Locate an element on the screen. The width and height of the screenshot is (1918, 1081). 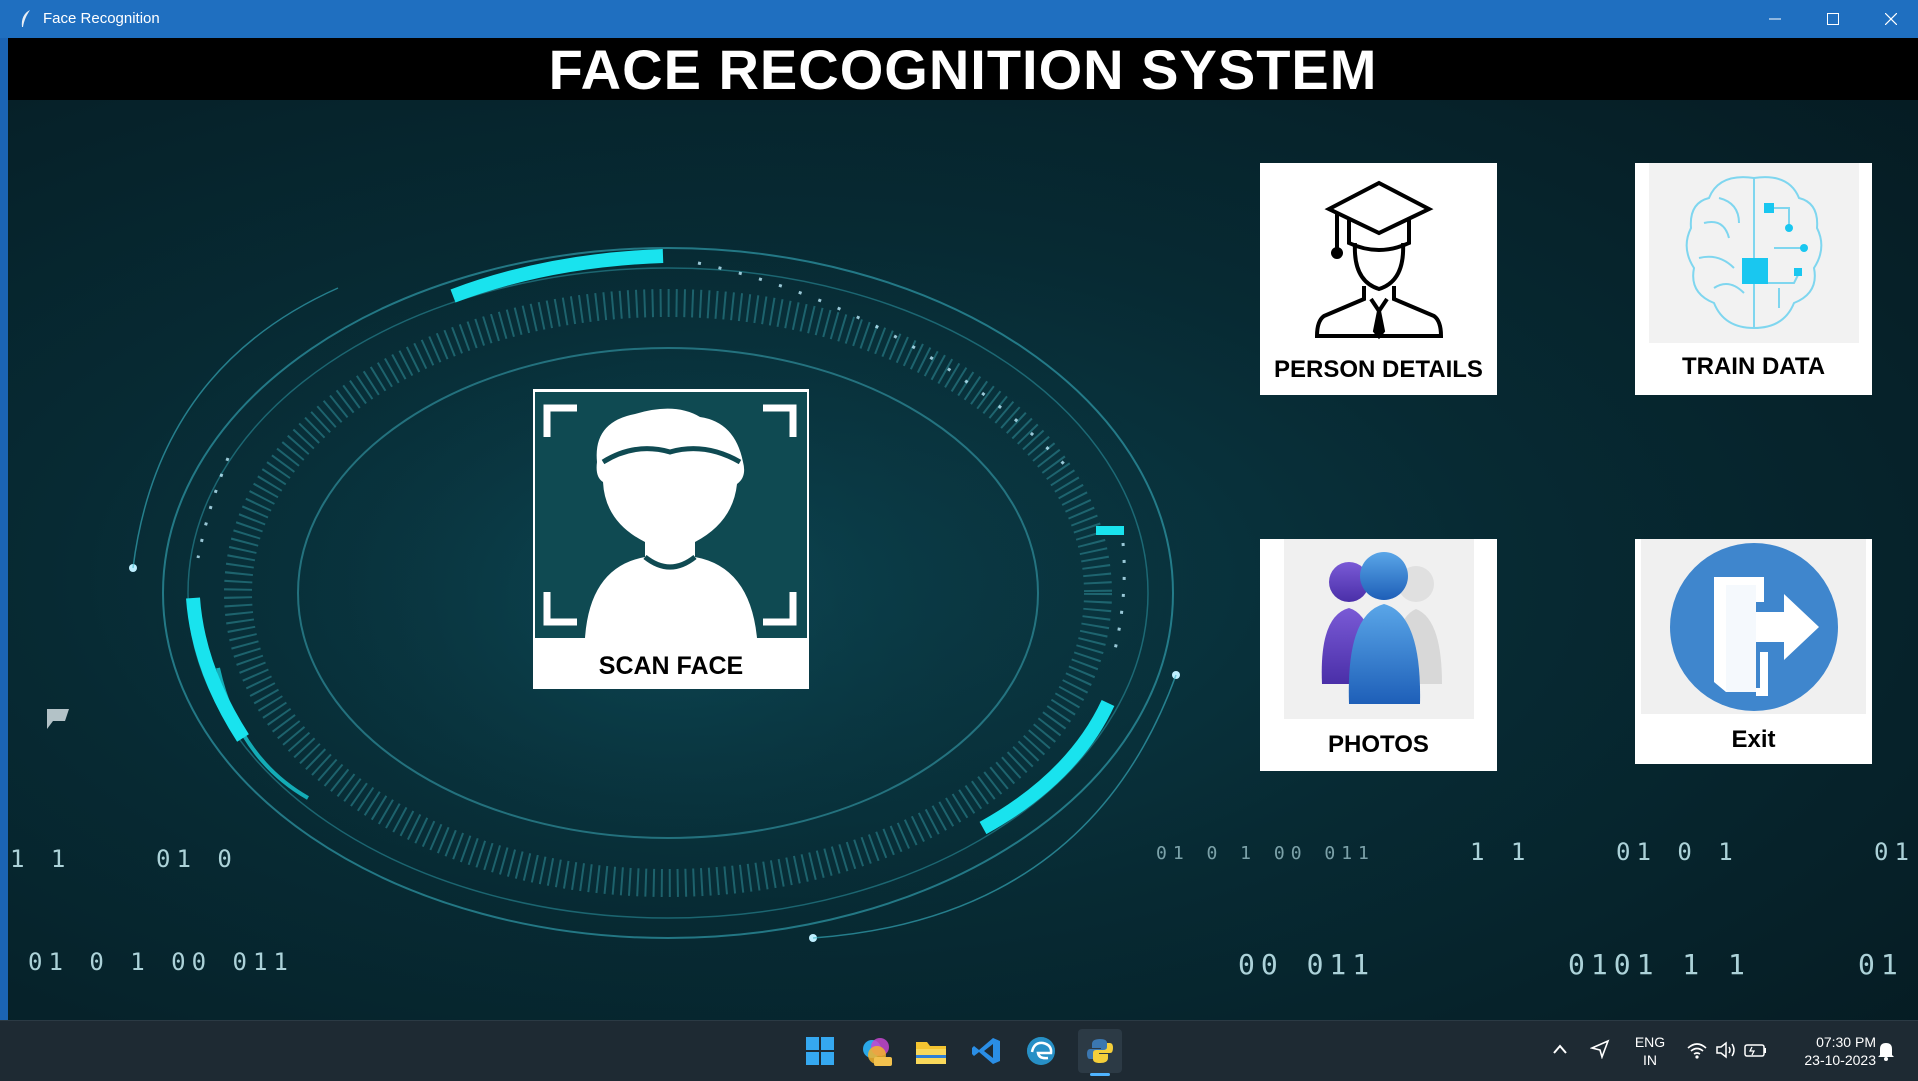
python-icon is located at coordinates (1100, 1051).